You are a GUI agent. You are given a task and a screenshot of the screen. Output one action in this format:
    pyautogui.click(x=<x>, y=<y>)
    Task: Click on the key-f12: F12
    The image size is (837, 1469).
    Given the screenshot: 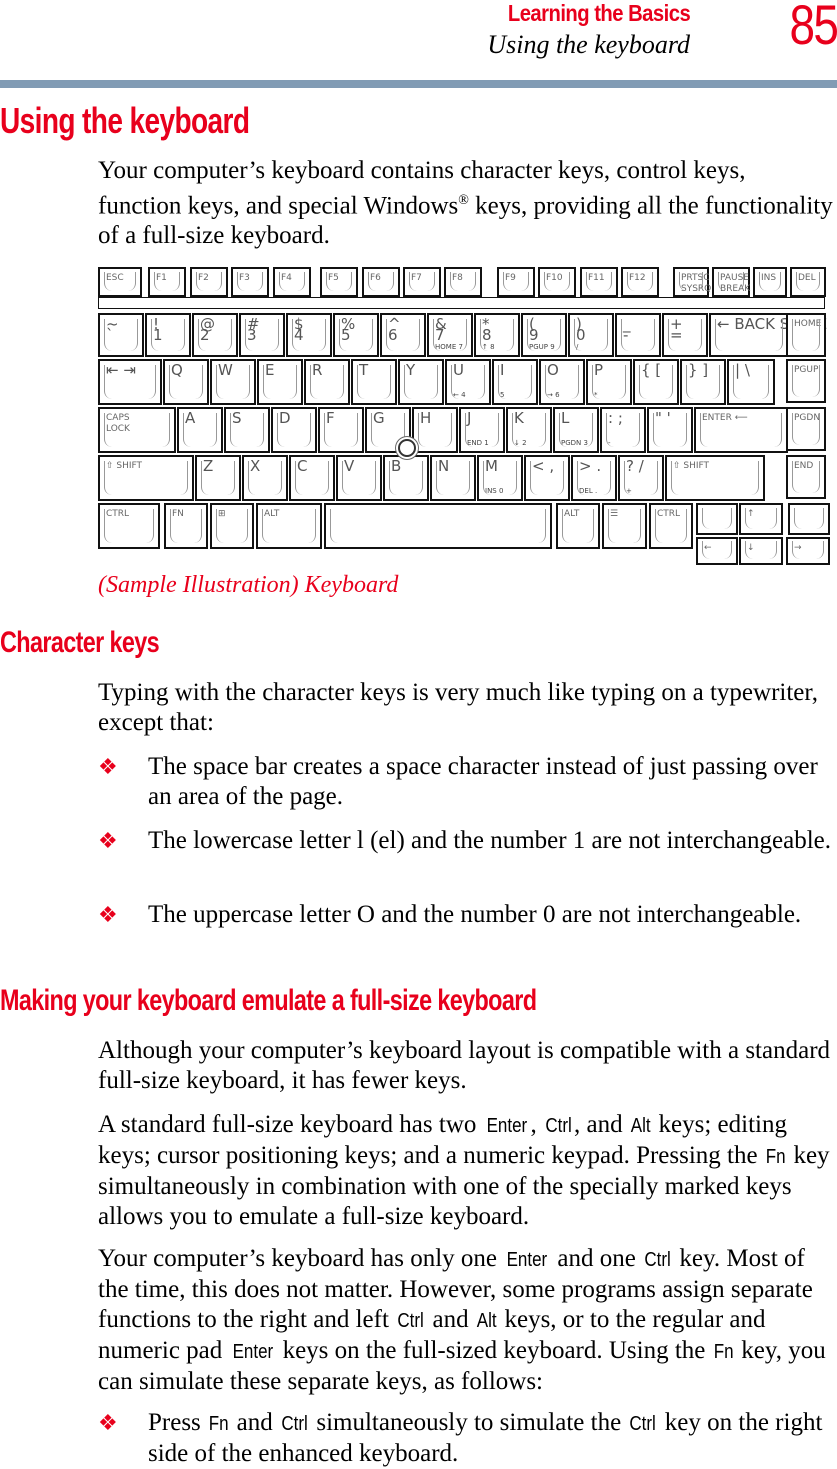 What is the action you would take?
    pyautogui.click(x=640, y=282)
    